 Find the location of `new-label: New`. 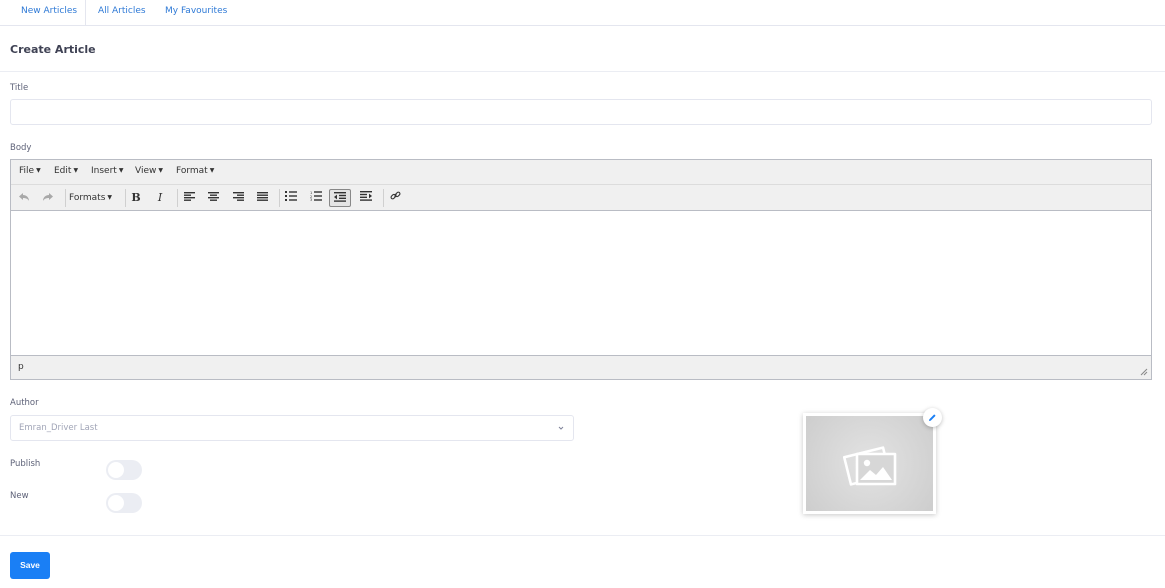

new-label: New is located at coordinates (19, 496).